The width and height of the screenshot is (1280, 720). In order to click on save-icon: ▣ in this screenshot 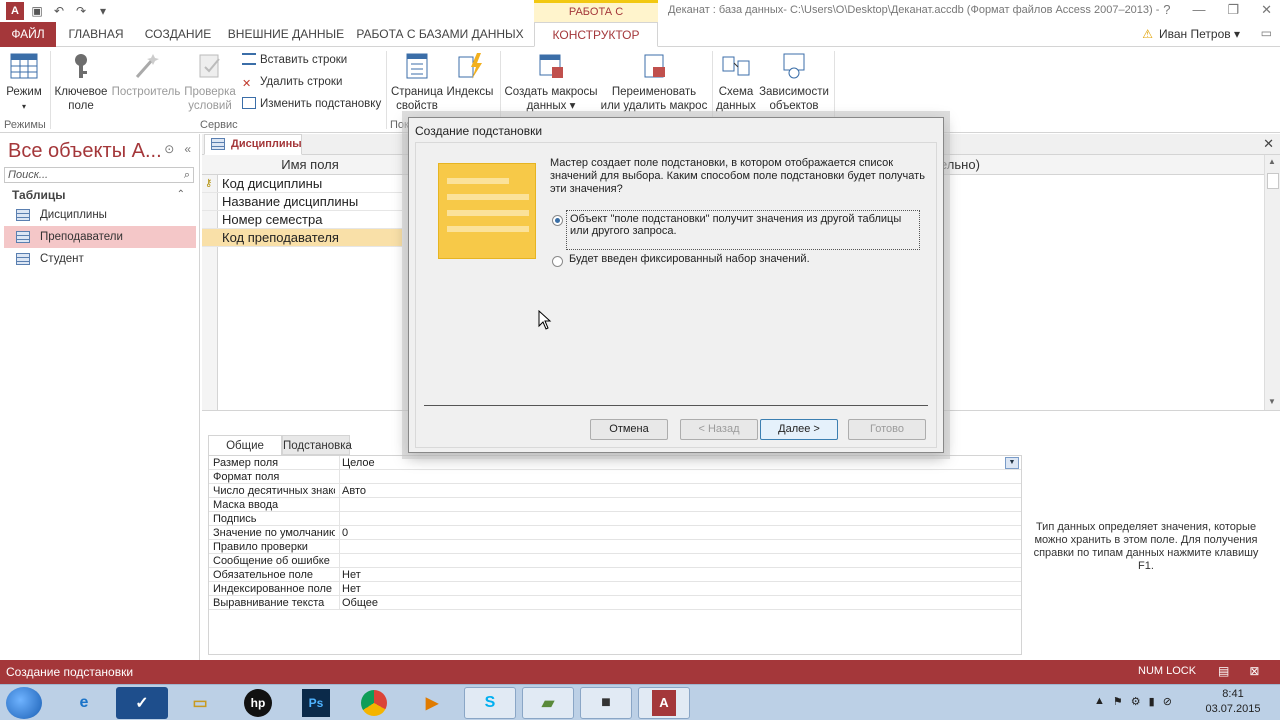, I will do `click(37, 11)`.